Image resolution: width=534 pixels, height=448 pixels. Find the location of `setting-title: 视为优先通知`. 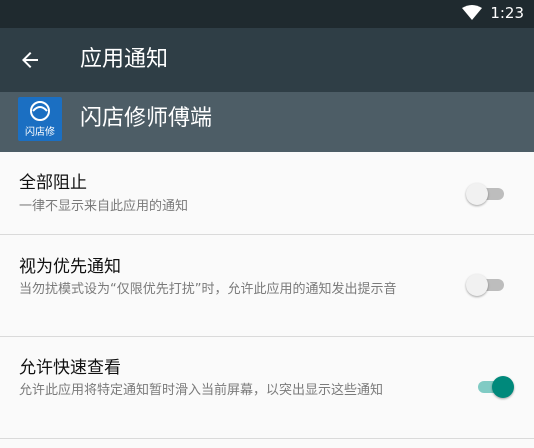

setting-title: 视为优先通知 is located at coordinates (70, 267).